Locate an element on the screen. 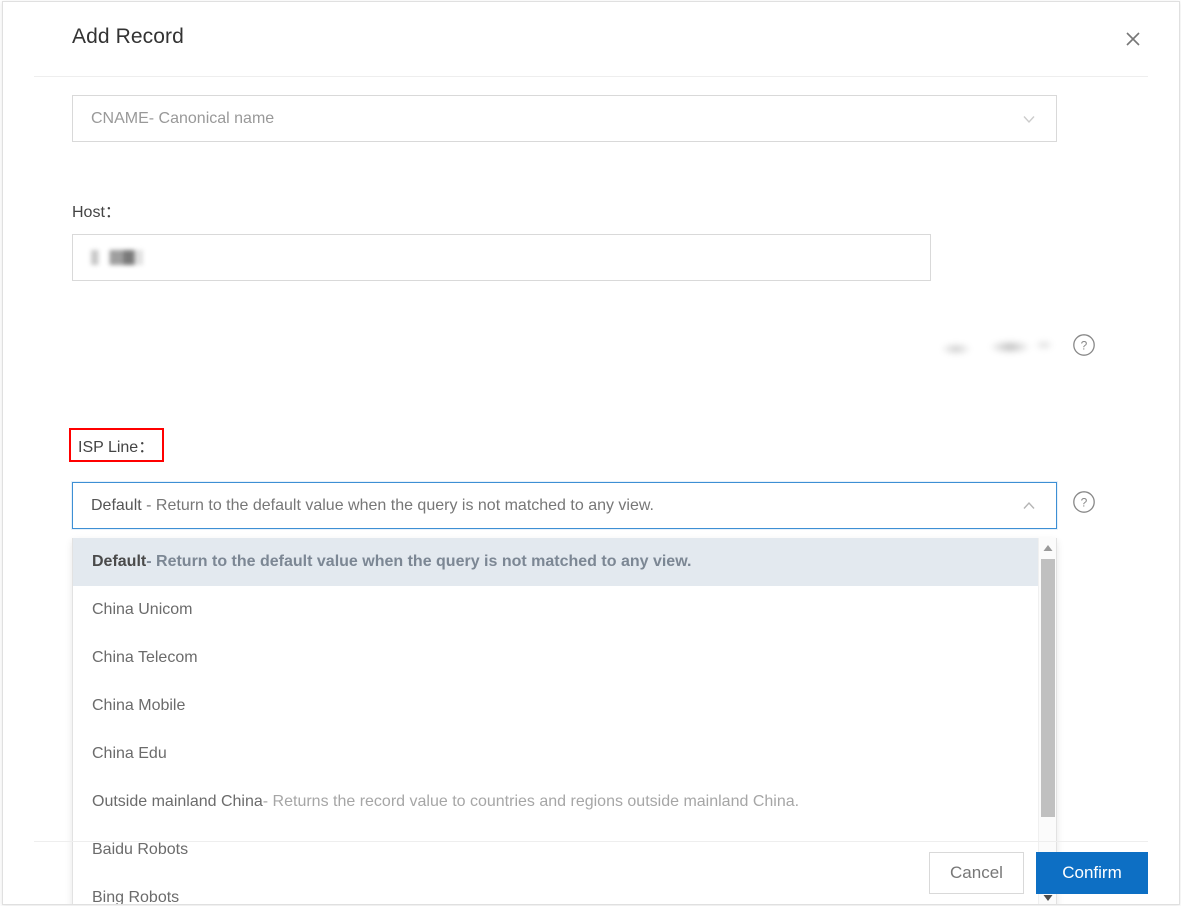  close-icon is located at coordinates (1133, 39).